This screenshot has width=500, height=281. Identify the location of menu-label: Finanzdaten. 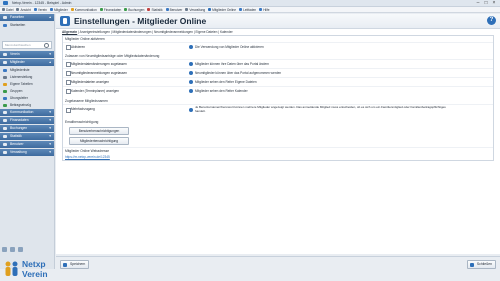
(112, 9).